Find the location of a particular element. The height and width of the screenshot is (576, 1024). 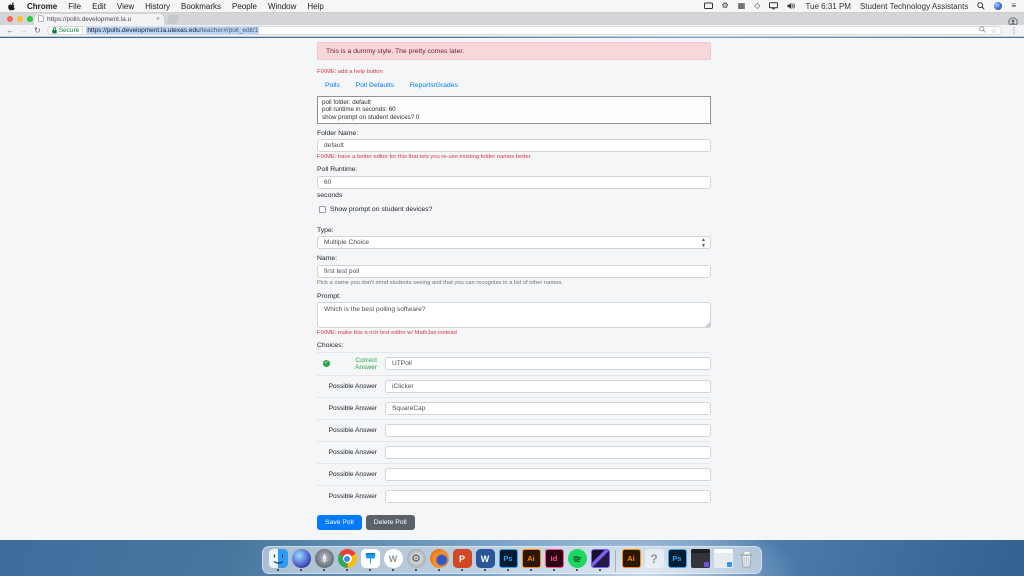

folder-name-input is located at coordinates (514, 146).